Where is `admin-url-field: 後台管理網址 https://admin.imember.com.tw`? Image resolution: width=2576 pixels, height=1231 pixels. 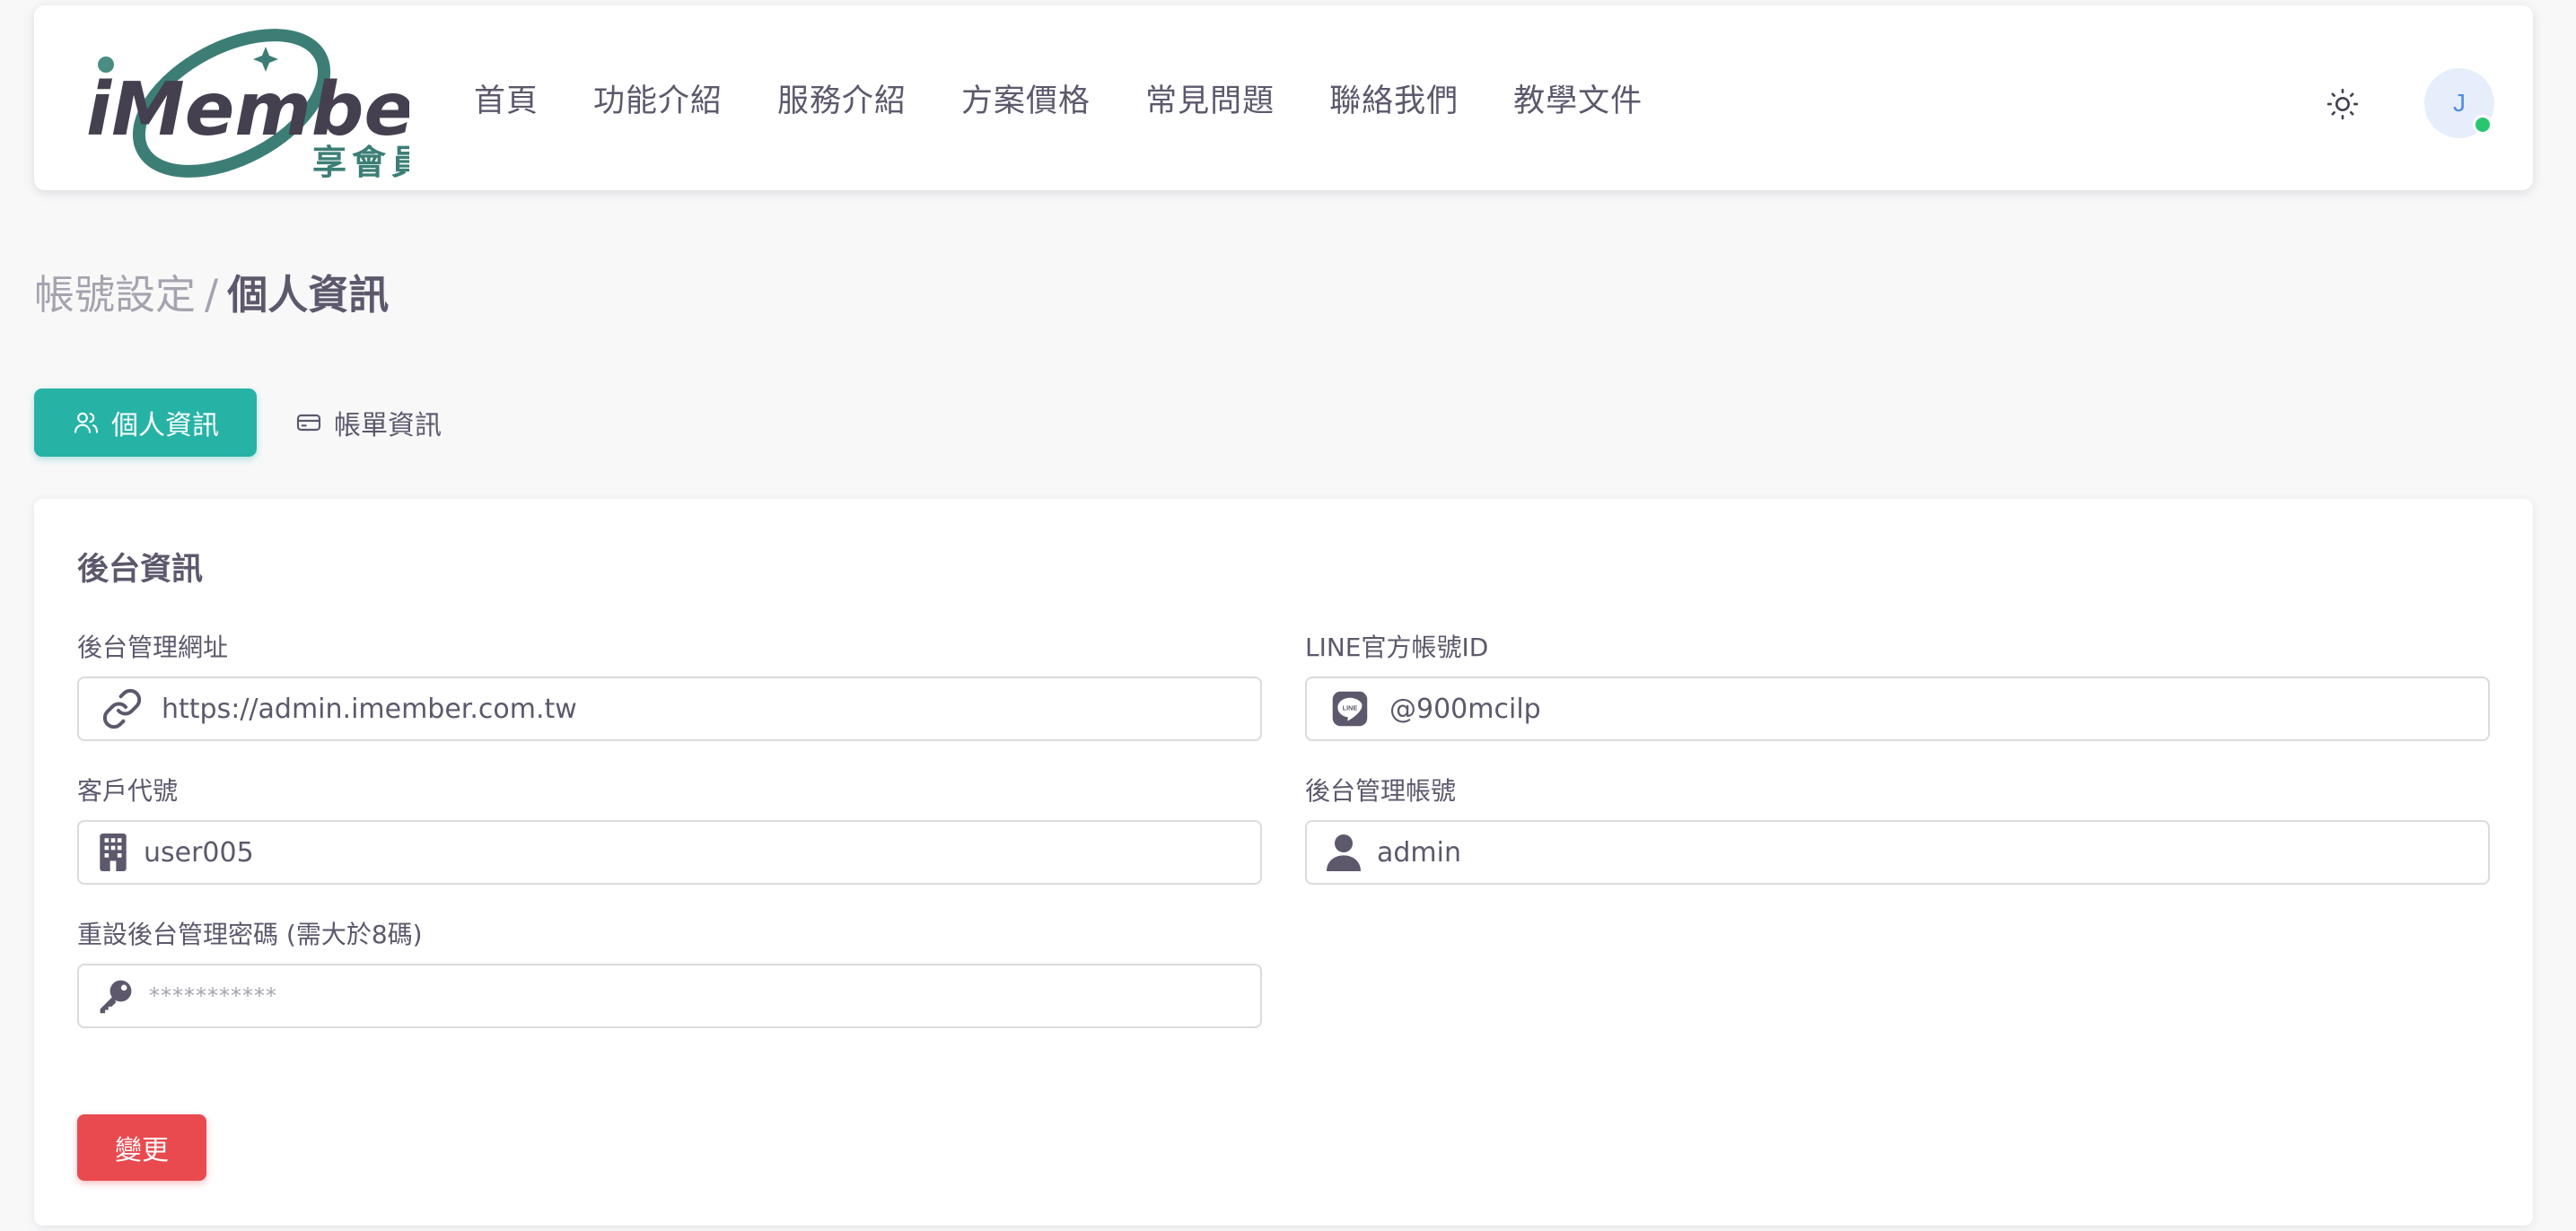 admin-url-field: 後台管理網址 https://admin.imember.com.tw is located at coordinates (669, 685).